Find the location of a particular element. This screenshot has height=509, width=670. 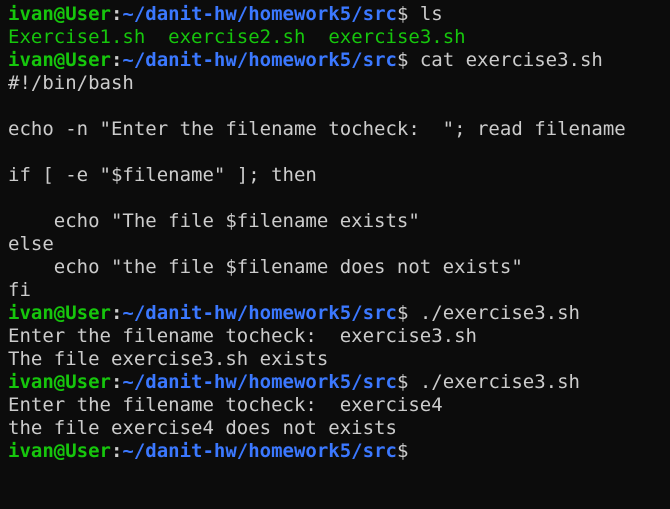

ls-file-exercise1: Exercise1.sh is located at coordinates (77, 37).